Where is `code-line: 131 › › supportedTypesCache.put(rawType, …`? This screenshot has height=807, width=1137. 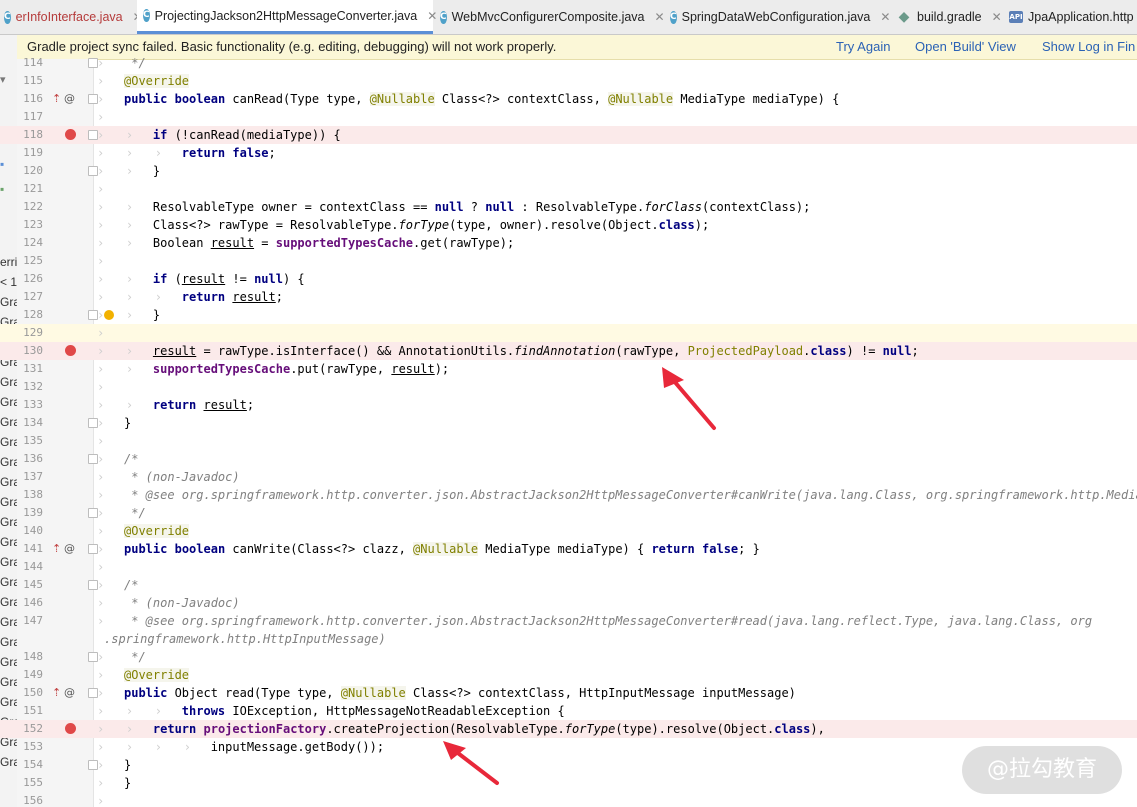
code-line: 131 › › supportedTypesCache.put(rawType, … is located at coordinates (568, 369).